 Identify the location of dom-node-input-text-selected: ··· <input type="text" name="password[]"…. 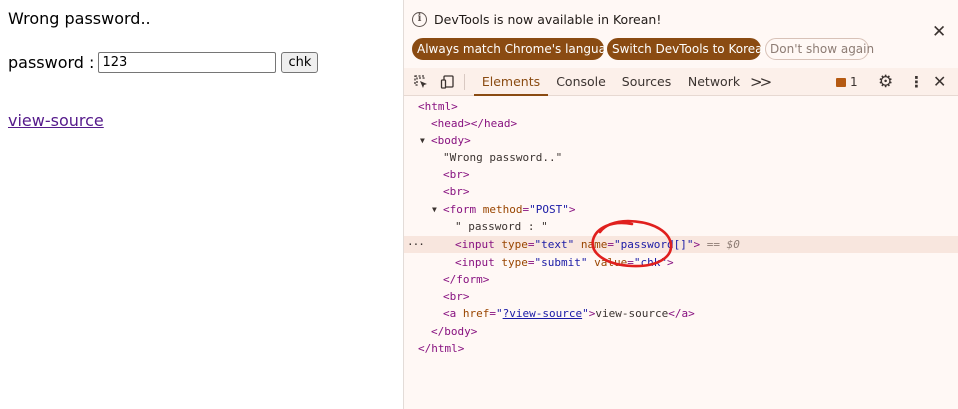
(681, 244).